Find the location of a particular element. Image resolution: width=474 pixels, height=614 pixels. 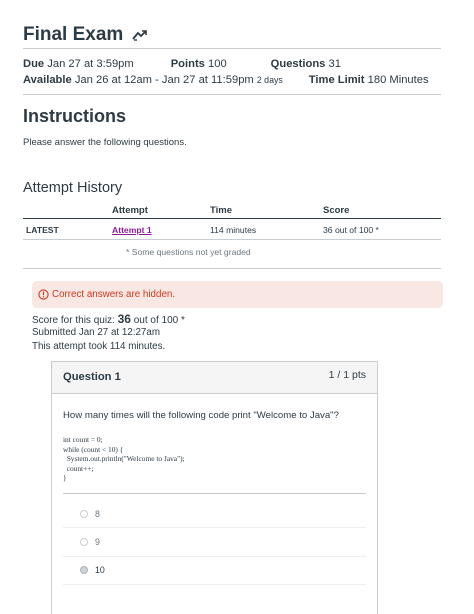

score-prefix: Score for this quiz: is located at coordinates (73, 320).